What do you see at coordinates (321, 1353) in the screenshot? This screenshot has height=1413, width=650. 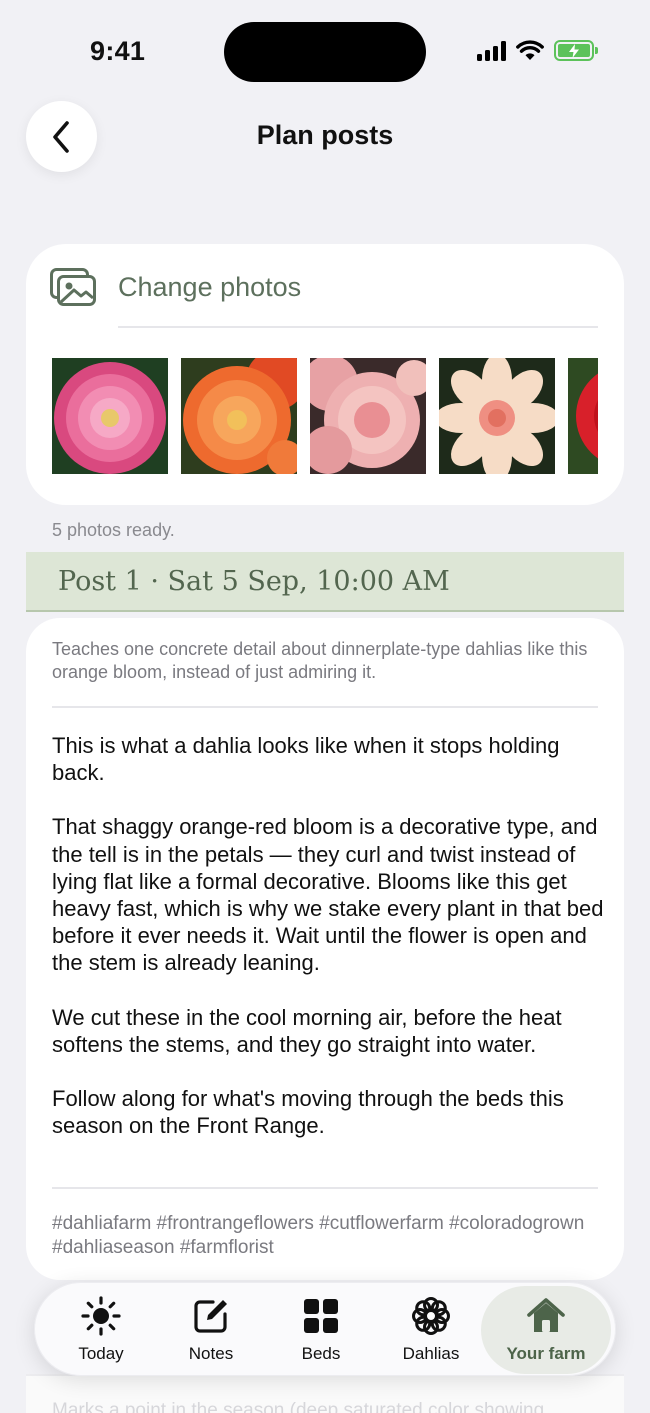 I see `tab-label: Beds` at bounding box center [321, 1353].